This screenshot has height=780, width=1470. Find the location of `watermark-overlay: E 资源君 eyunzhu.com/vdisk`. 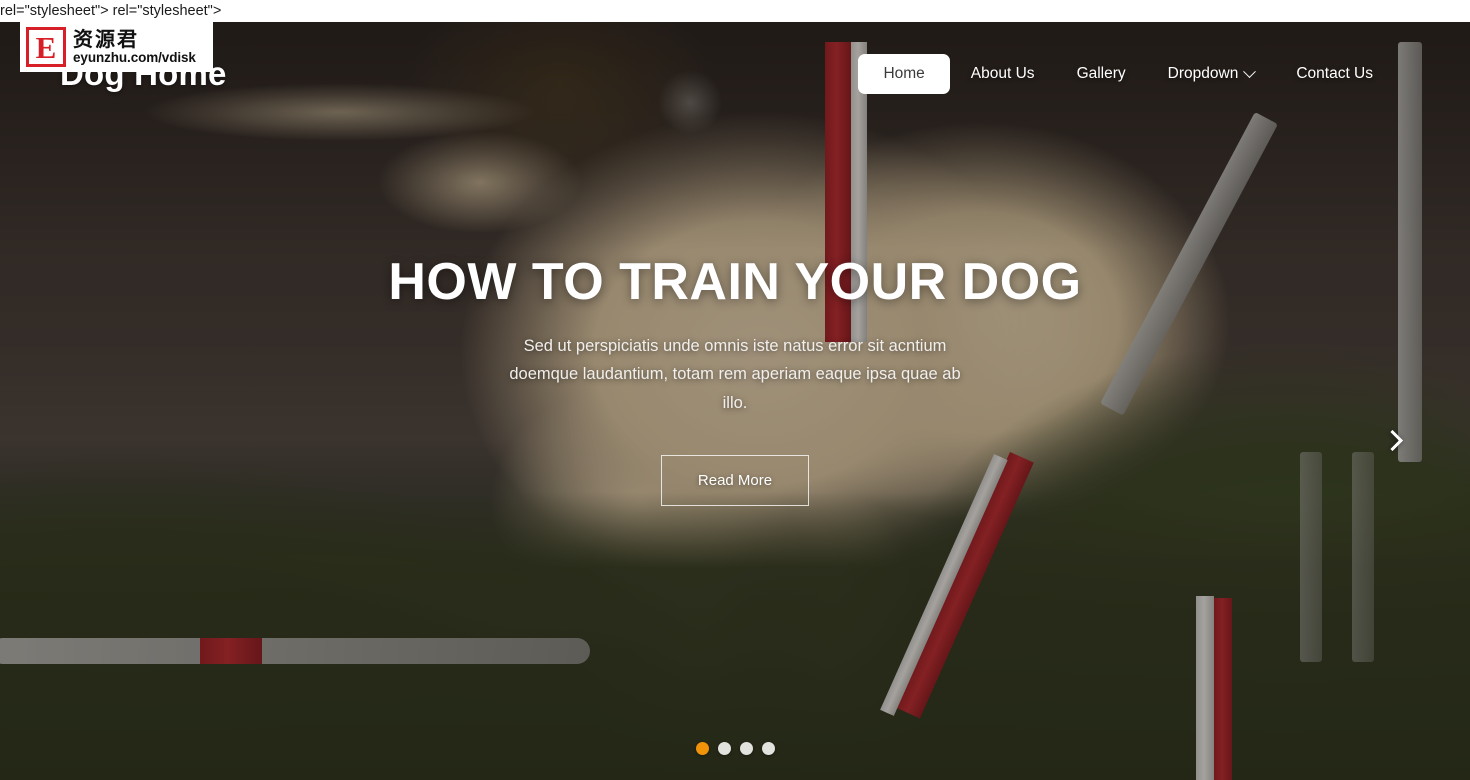

watermark-overlay: E 资源君 eyunzhu.com/vdisk is located at coordinates (116, 47).